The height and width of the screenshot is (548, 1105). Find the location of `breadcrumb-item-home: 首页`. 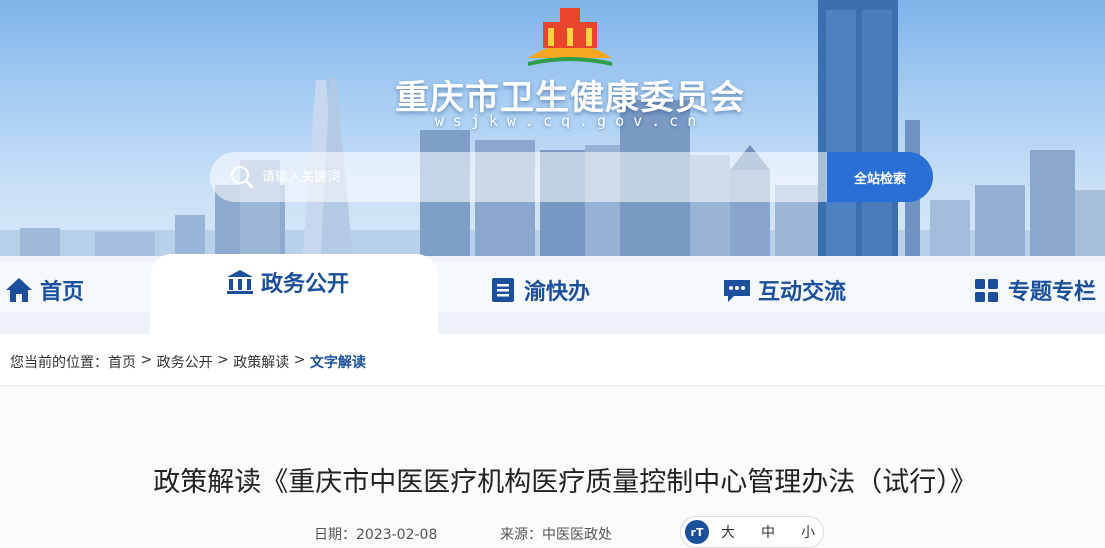

breadcrumb-item-home: 首页 is located at coordinates (122, 362).